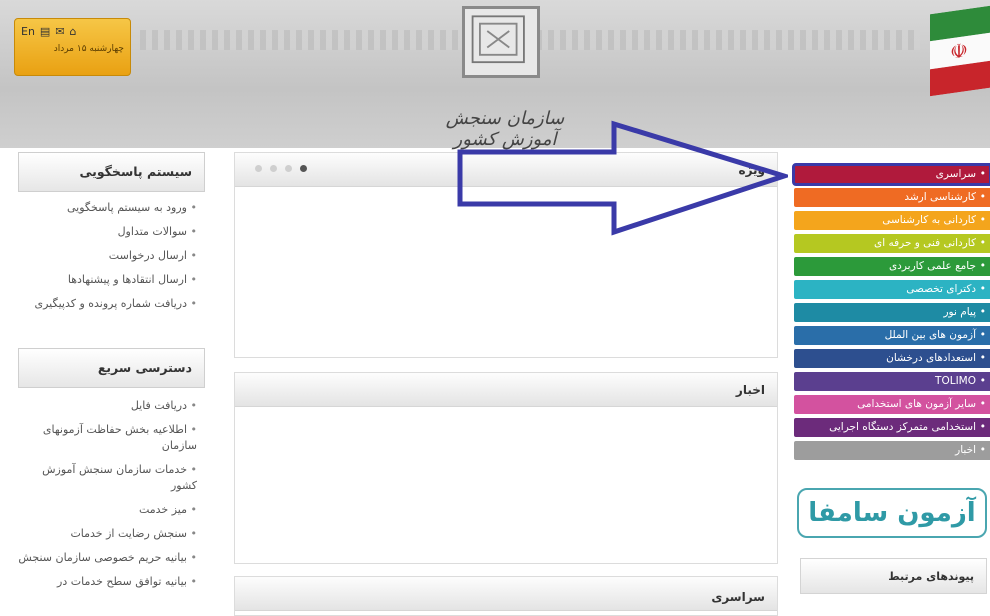  What do you see at coordinates (892, 513) in the screenshot?
I see `sampa-exam-logo: آزمون سامفا` at bounding box center [892, 513].